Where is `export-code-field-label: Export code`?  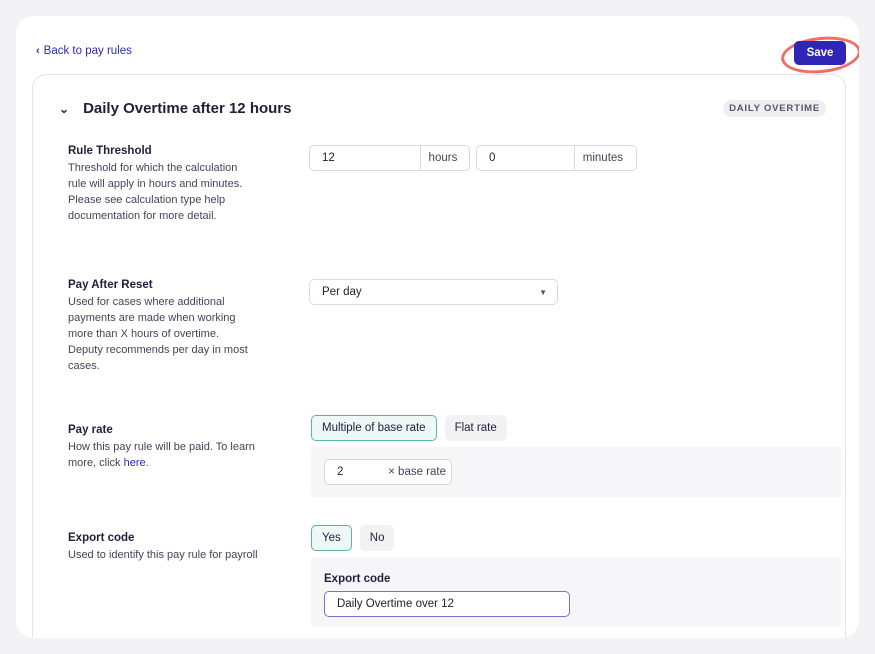 export-code-field-label: Export code is located at coordinates (357, 579).